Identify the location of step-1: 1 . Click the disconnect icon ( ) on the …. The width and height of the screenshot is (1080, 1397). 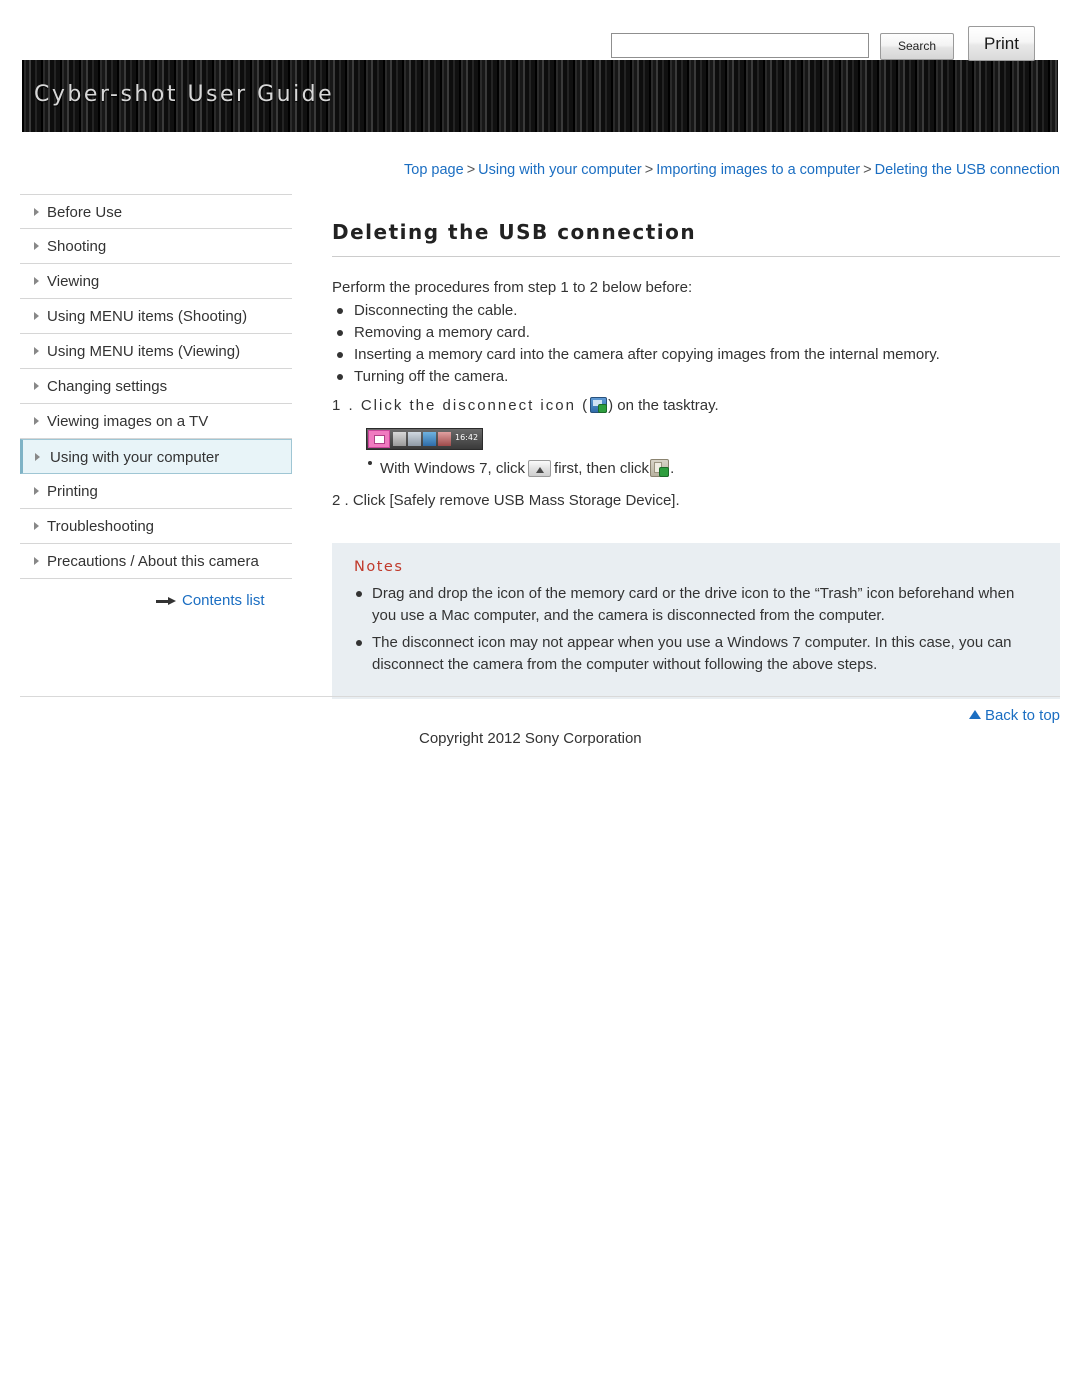
(696, 406).